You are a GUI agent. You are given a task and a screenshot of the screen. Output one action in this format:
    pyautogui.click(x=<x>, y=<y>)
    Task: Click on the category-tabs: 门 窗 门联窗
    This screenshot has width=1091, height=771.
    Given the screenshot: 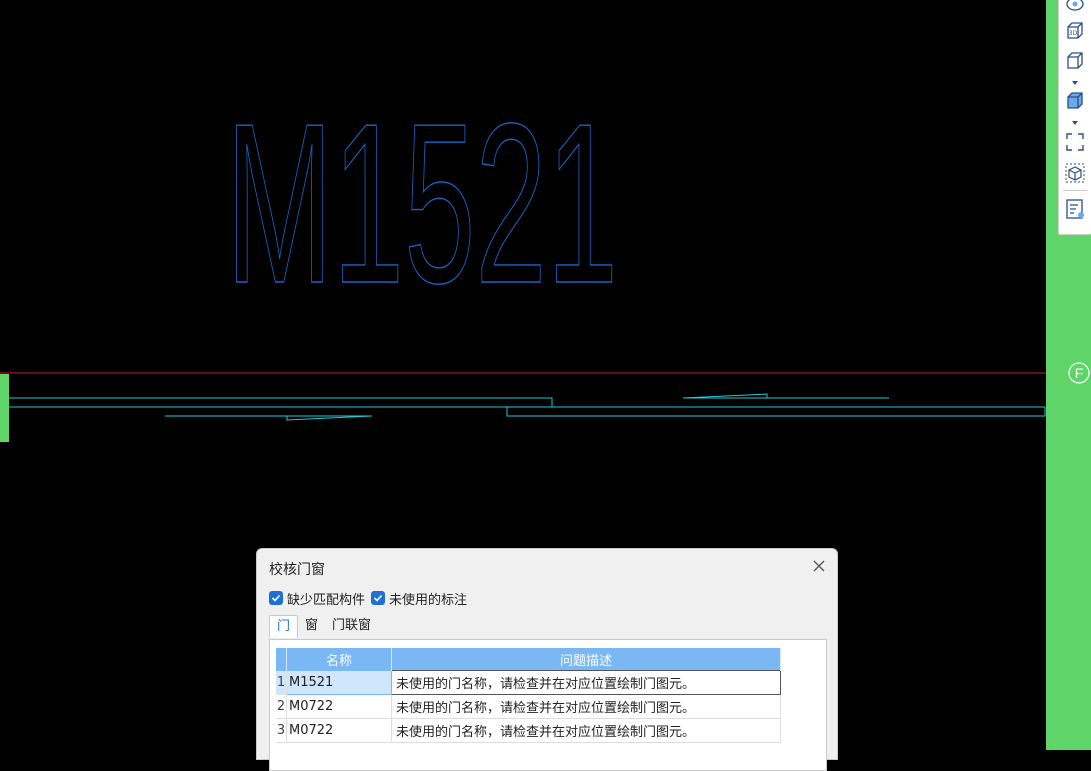 What is the action you would take?
    pyautogui.click(x=323, y=627)
    